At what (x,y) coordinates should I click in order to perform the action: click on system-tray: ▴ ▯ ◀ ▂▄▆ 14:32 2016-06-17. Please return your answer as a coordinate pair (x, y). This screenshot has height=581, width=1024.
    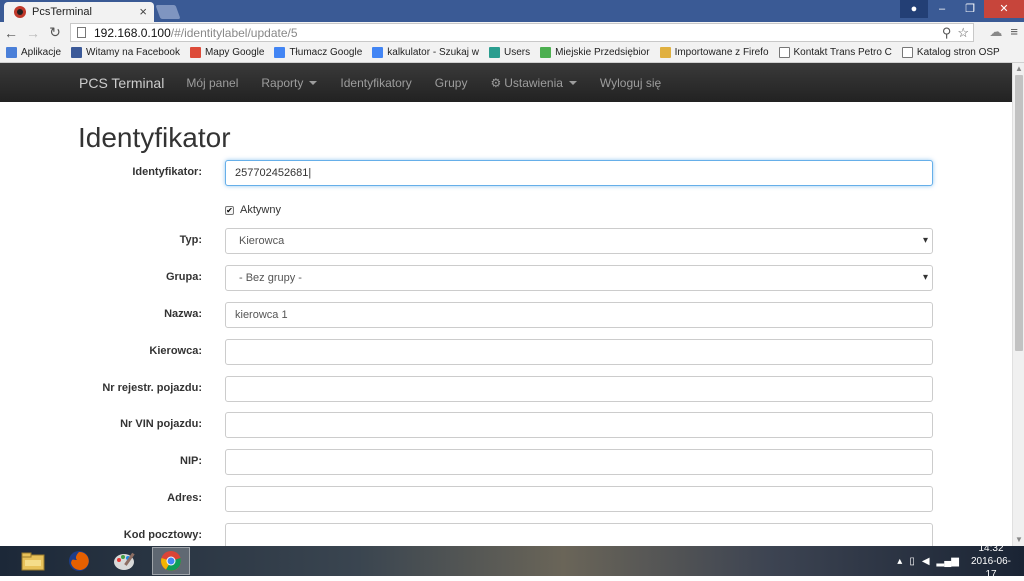
    Looking at the image, I should click on (960, 561).